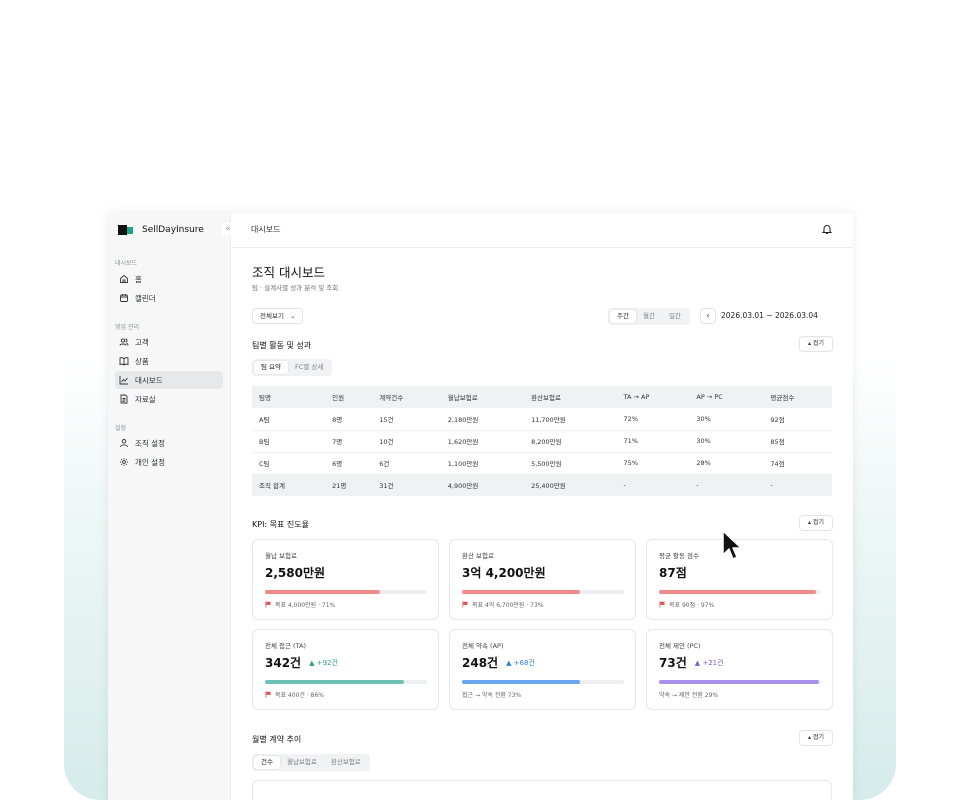  Describe the element at coordinates (349, 397) in the screenshot. I see `column-header: 인원` at that location.